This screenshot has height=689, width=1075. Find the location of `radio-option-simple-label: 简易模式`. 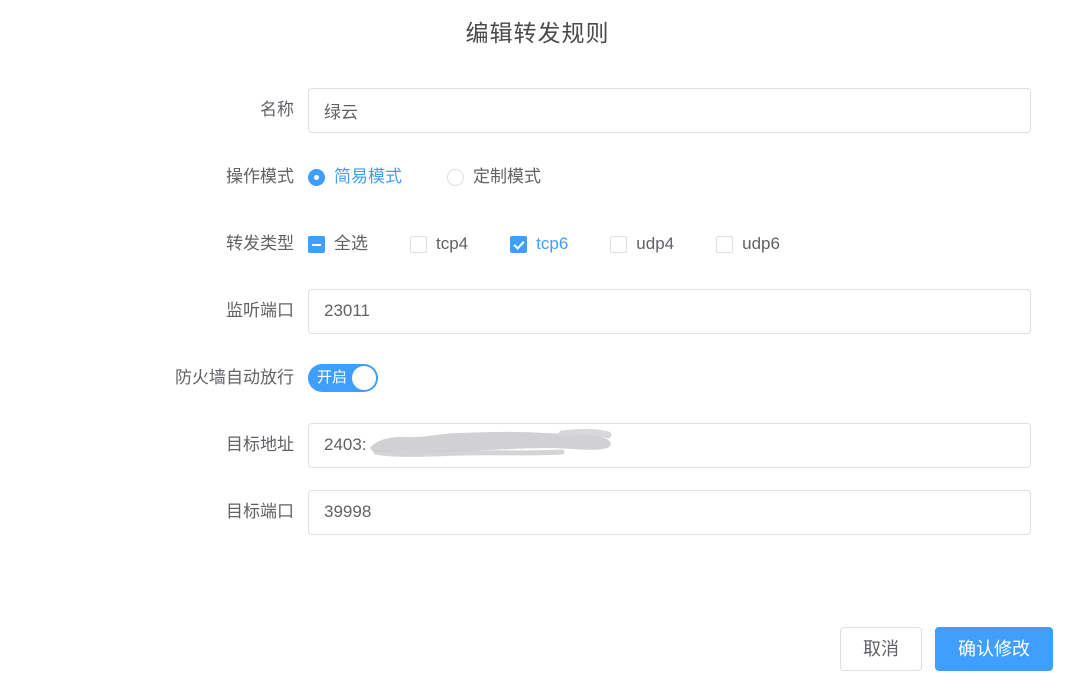

radio-option-simple-label: 简易模式 is located at coordinates (368, 176).